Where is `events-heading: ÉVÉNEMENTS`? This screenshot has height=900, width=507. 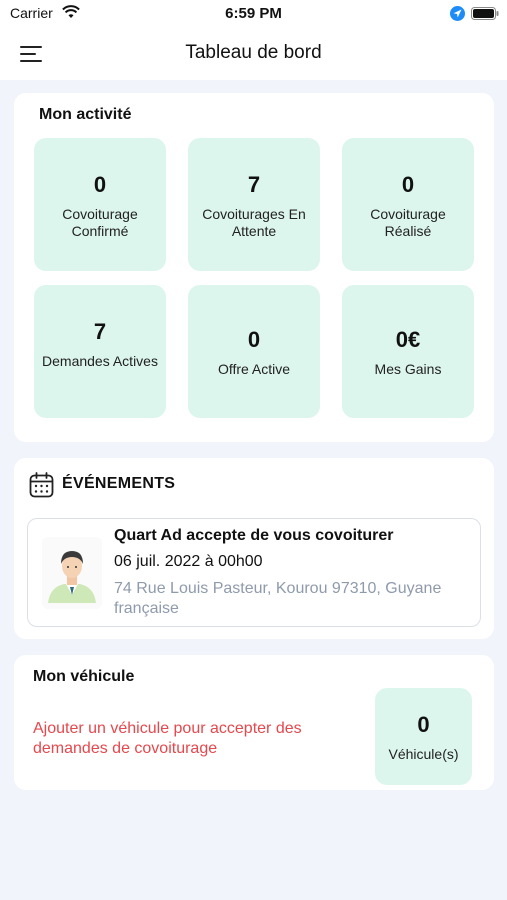
events-heading: ÉVÉNEMENTS is located at coordinates (119, 483).